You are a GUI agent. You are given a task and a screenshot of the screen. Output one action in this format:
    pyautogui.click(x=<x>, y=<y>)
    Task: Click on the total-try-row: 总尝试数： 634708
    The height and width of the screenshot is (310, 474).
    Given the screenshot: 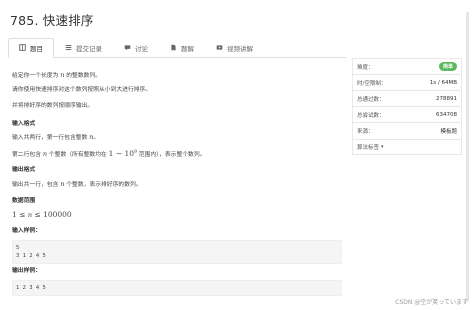 What is the action you would take?
    pyautogui.click(x=407, y=115)
    